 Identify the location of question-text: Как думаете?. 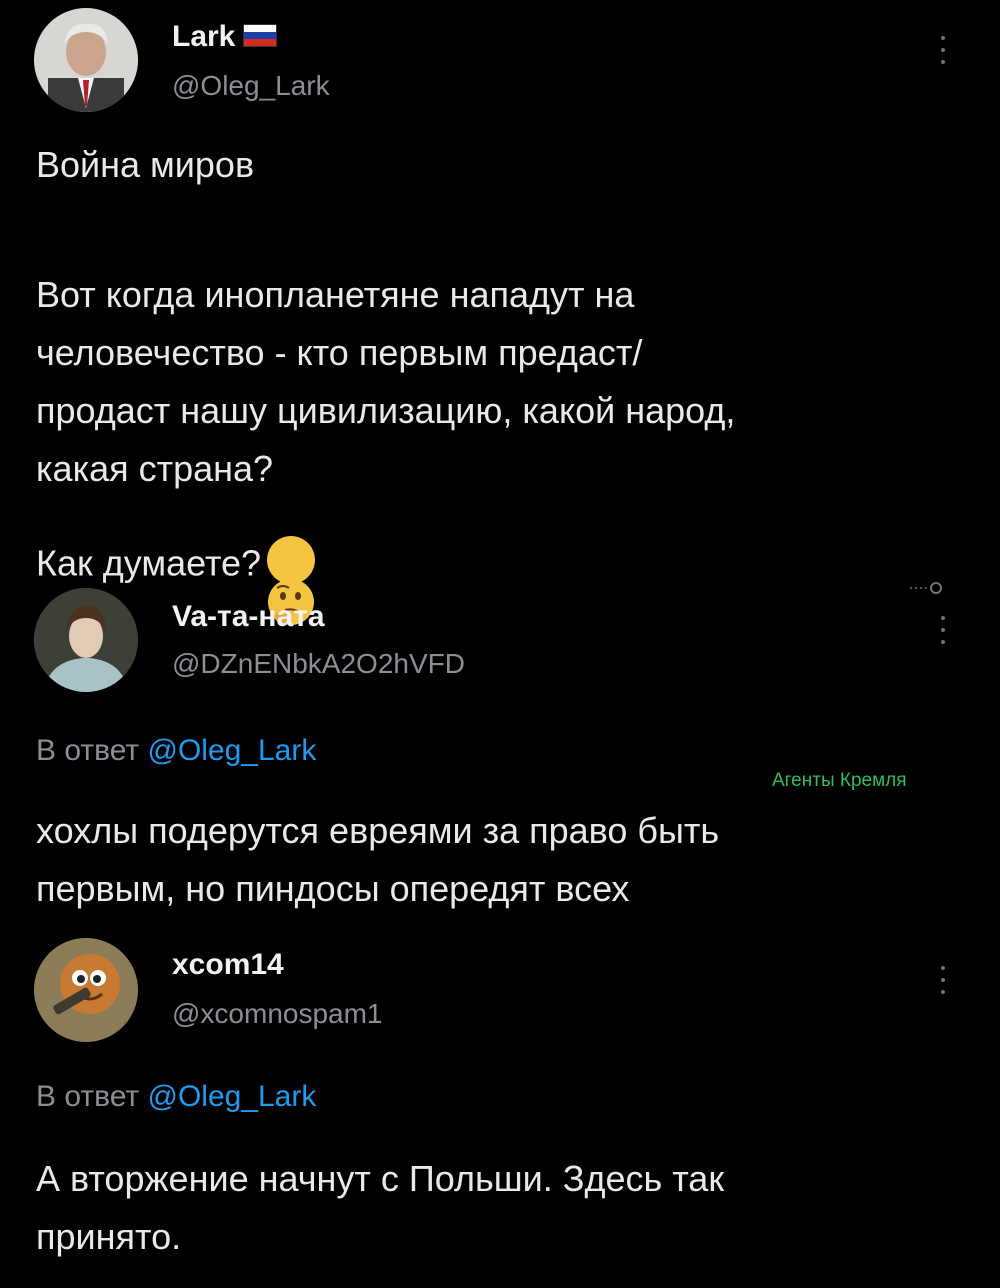
(149, 563).